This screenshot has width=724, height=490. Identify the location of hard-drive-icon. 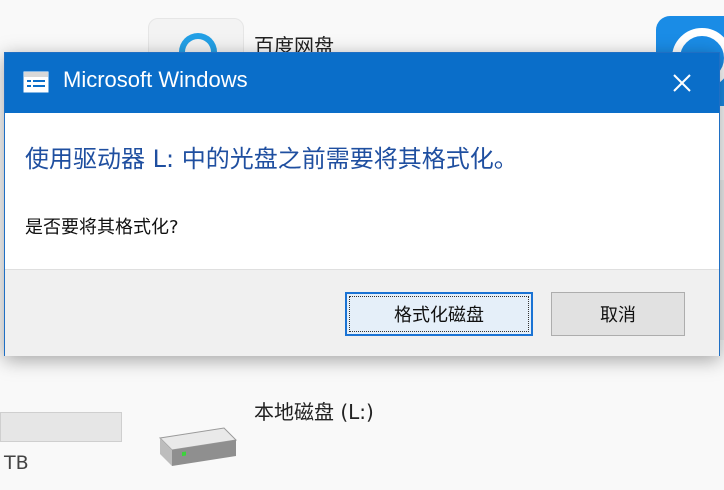
(196, 445).